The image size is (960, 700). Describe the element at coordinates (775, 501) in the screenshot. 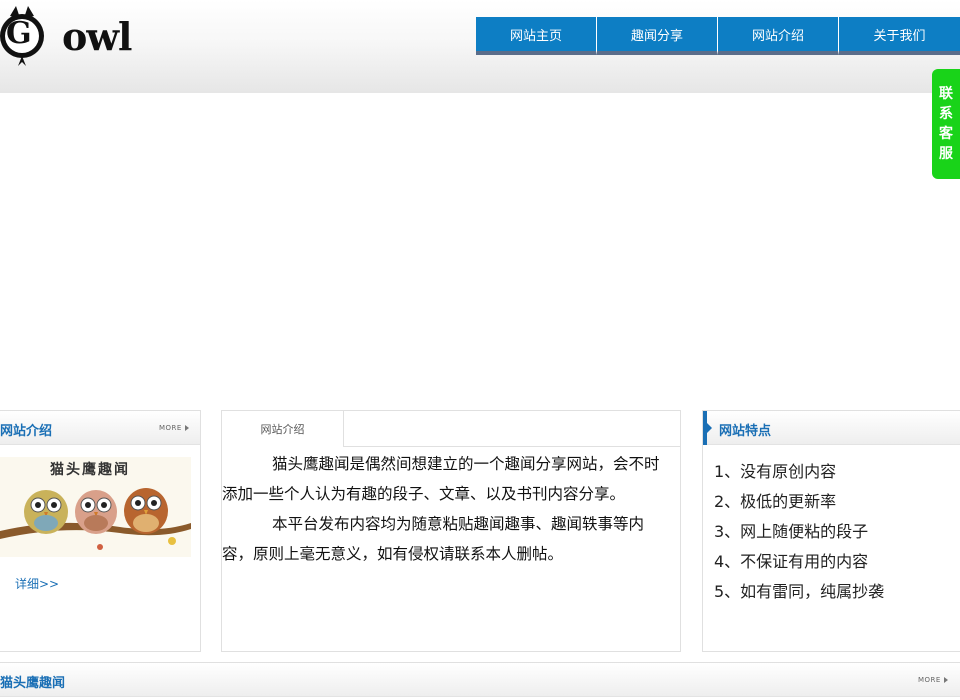

I see `list-item: 2、极低的更新率` at that location.